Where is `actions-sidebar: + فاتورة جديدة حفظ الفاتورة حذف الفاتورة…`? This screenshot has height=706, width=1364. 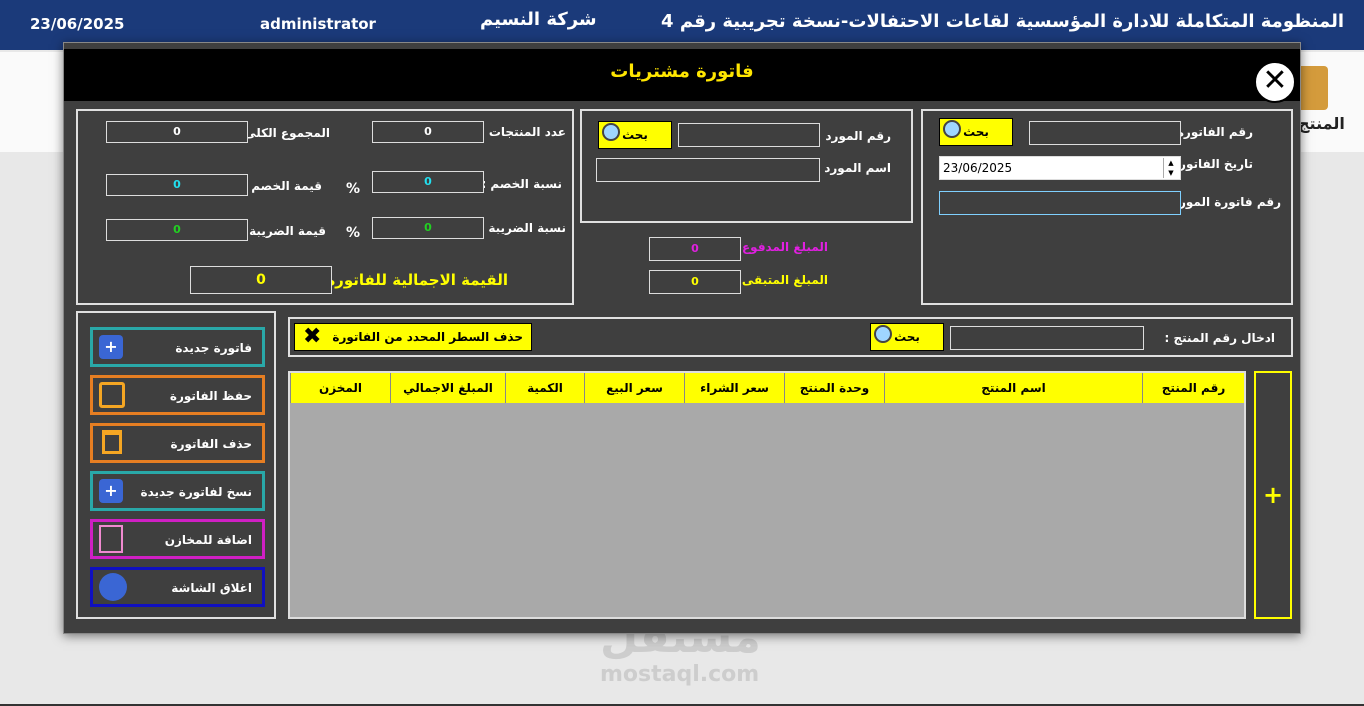
actions-sidebar: + فاتورة جديدة حفظ الفاتورة حذف الفاتورة… is located at coordinates (176, 465).